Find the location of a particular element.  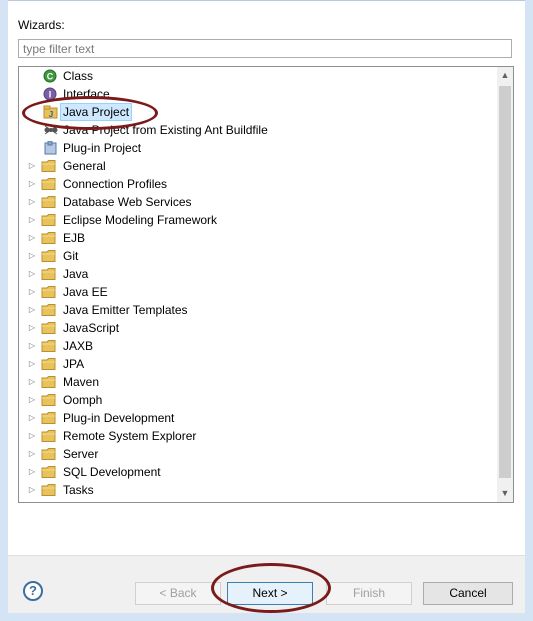

tree-item-label: Database Web Services is located at coordinates (127, 202).